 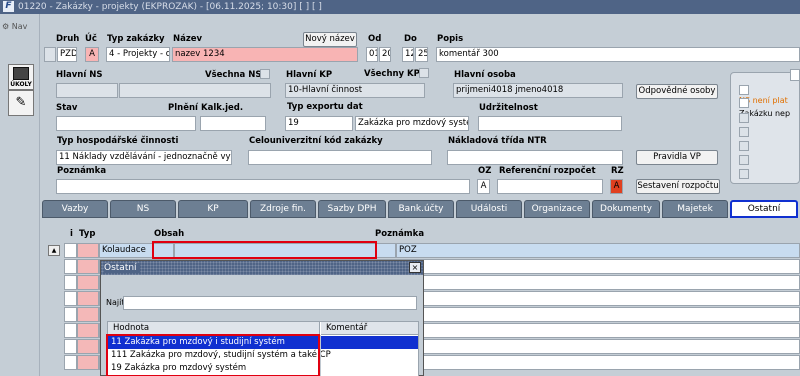 What do you see at coordinates (195, 90) in the screenshot?
I see `hlavni-ns-field` at bounding box center [195, 90].